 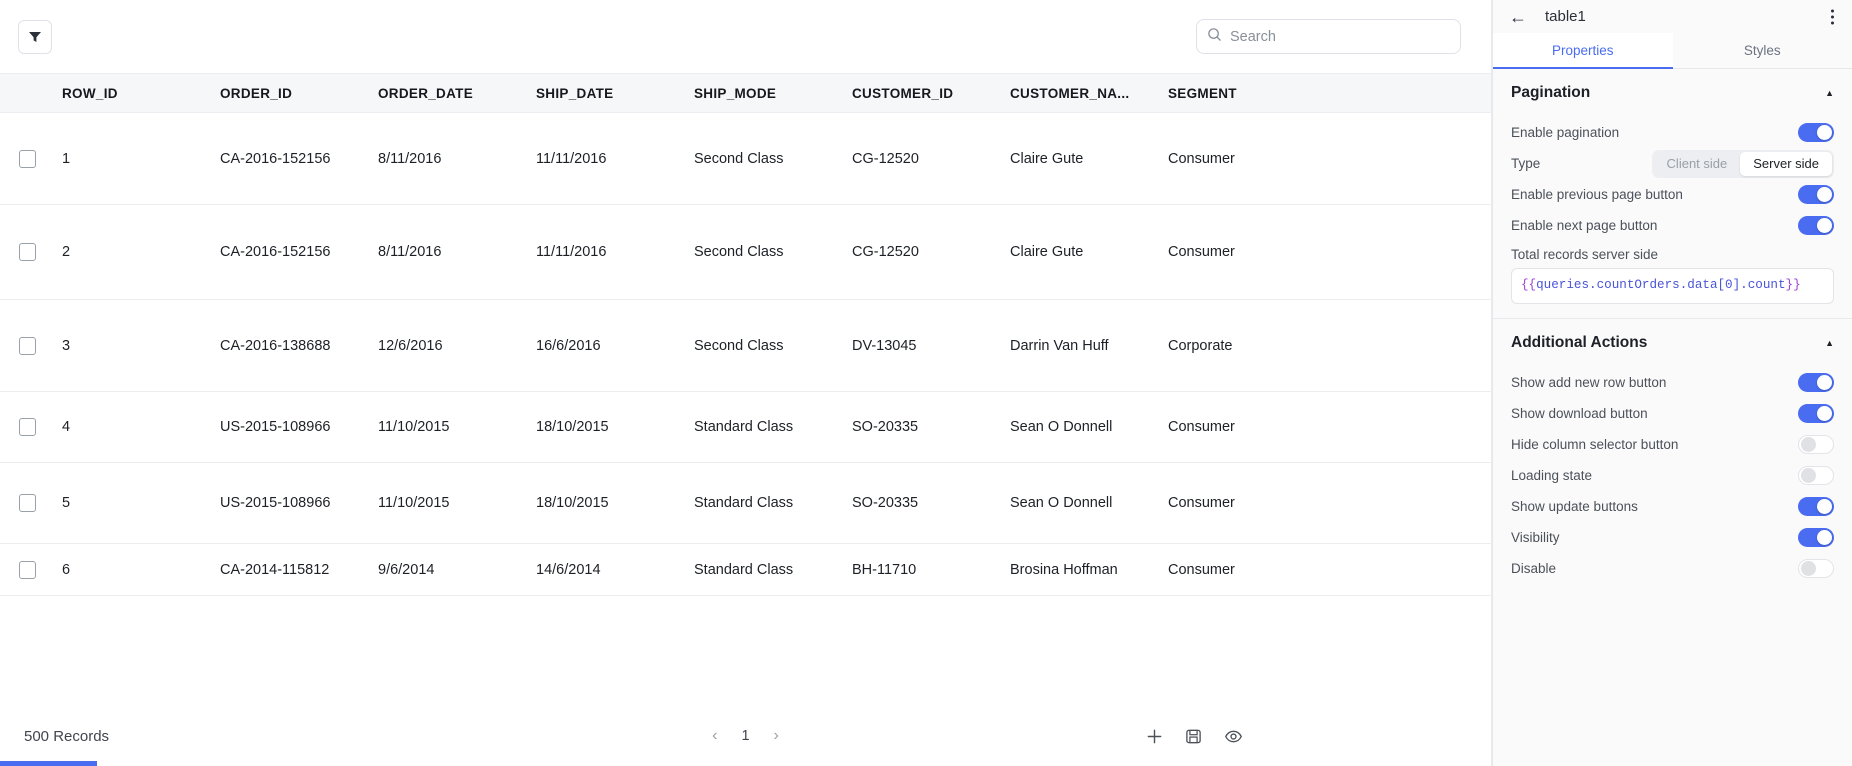 What do you see at coordinates (1233, 736) in the screenshot?
I see `eye-icon` at bounding box center [1233, 736].